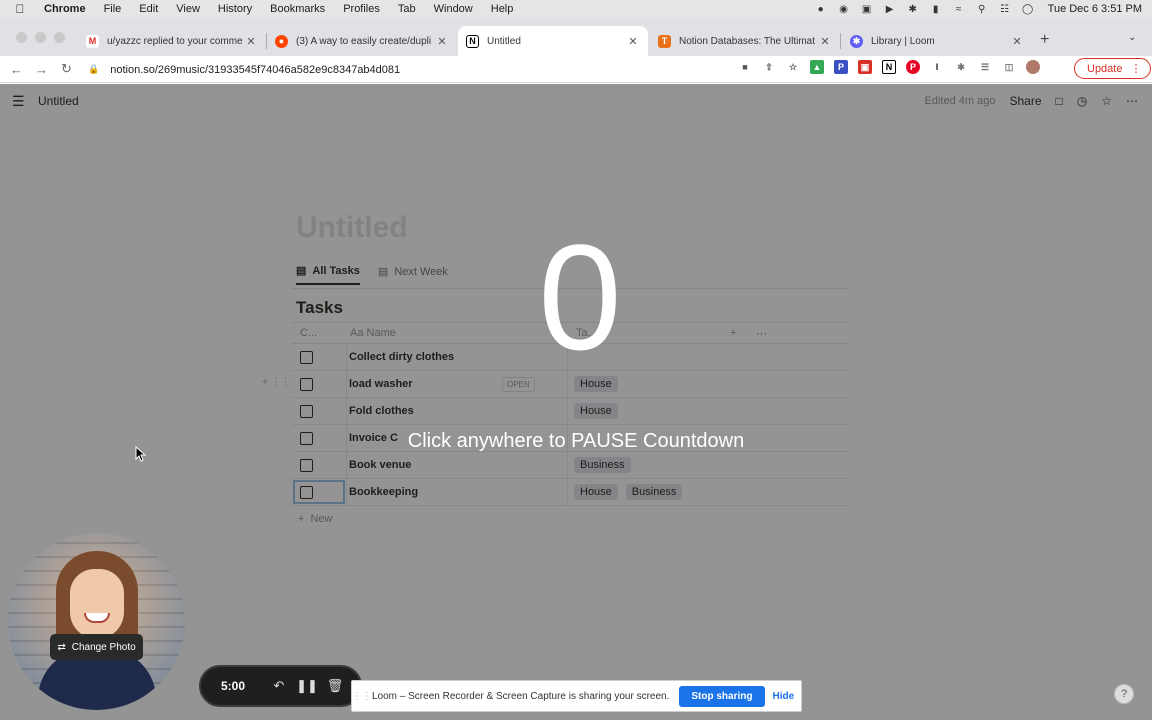 This screenshot has height=720, width=1152. What do you see at coordinates (188, 9) in the screenshot?
I see `menu-view: View` at bounding box center [188, 9].